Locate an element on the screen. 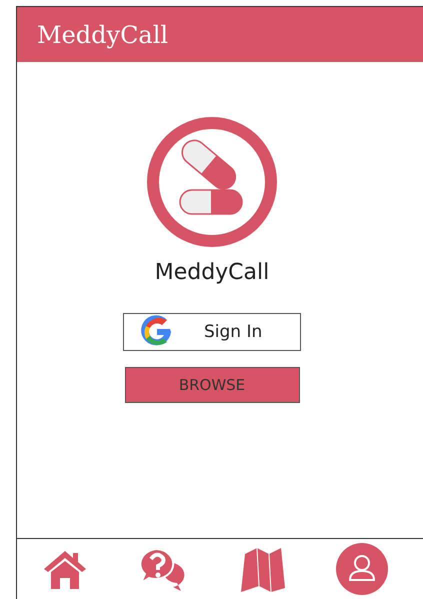 The width and height of the screenshot is (423, 599). app-name: MeddyCall is located at coordinates (212, 272).